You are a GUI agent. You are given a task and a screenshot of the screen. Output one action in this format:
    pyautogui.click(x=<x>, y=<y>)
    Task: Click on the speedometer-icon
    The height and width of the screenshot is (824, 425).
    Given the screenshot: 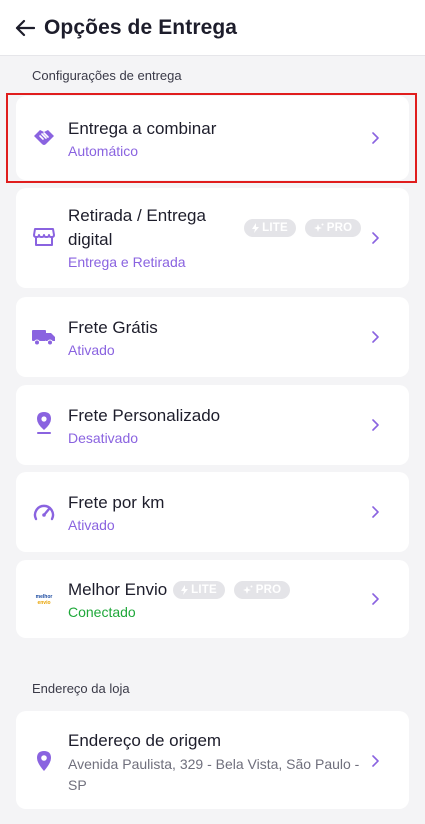 What is the action you would take?
    pyautogui.click(x=44, y=512)
    